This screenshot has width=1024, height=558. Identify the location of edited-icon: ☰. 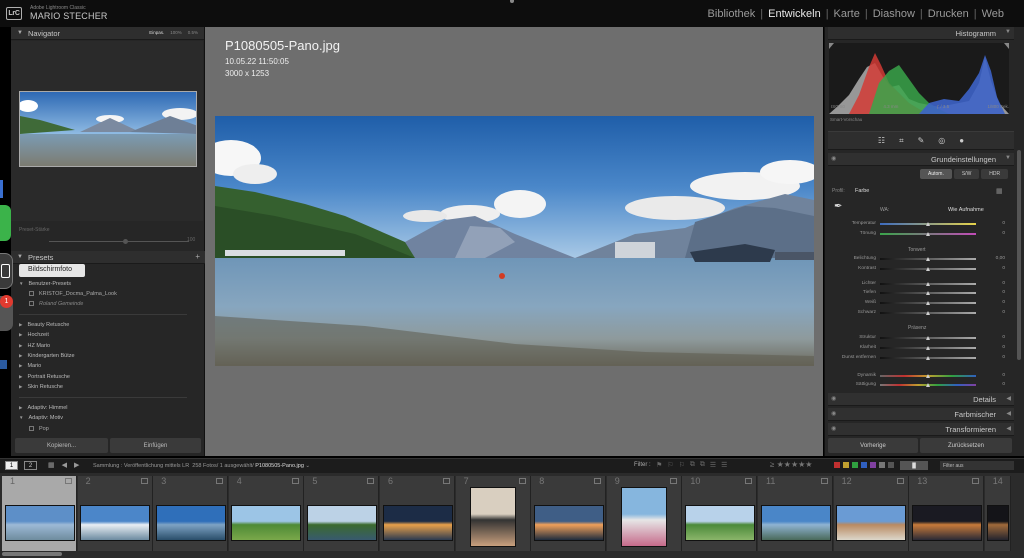
(713, 465).